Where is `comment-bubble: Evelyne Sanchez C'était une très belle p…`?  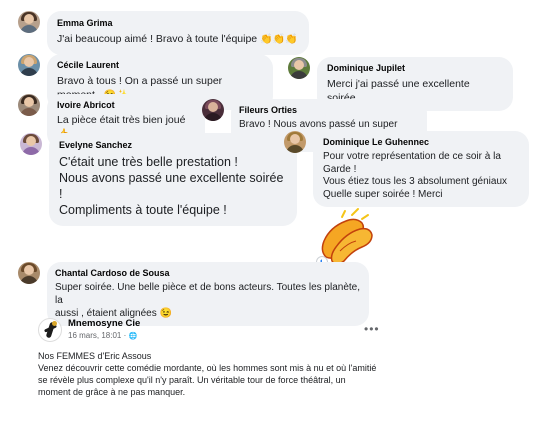
comment-bubble: Evelyne Sanchez C'était une très belle p… is located at coordinates (173, 179).